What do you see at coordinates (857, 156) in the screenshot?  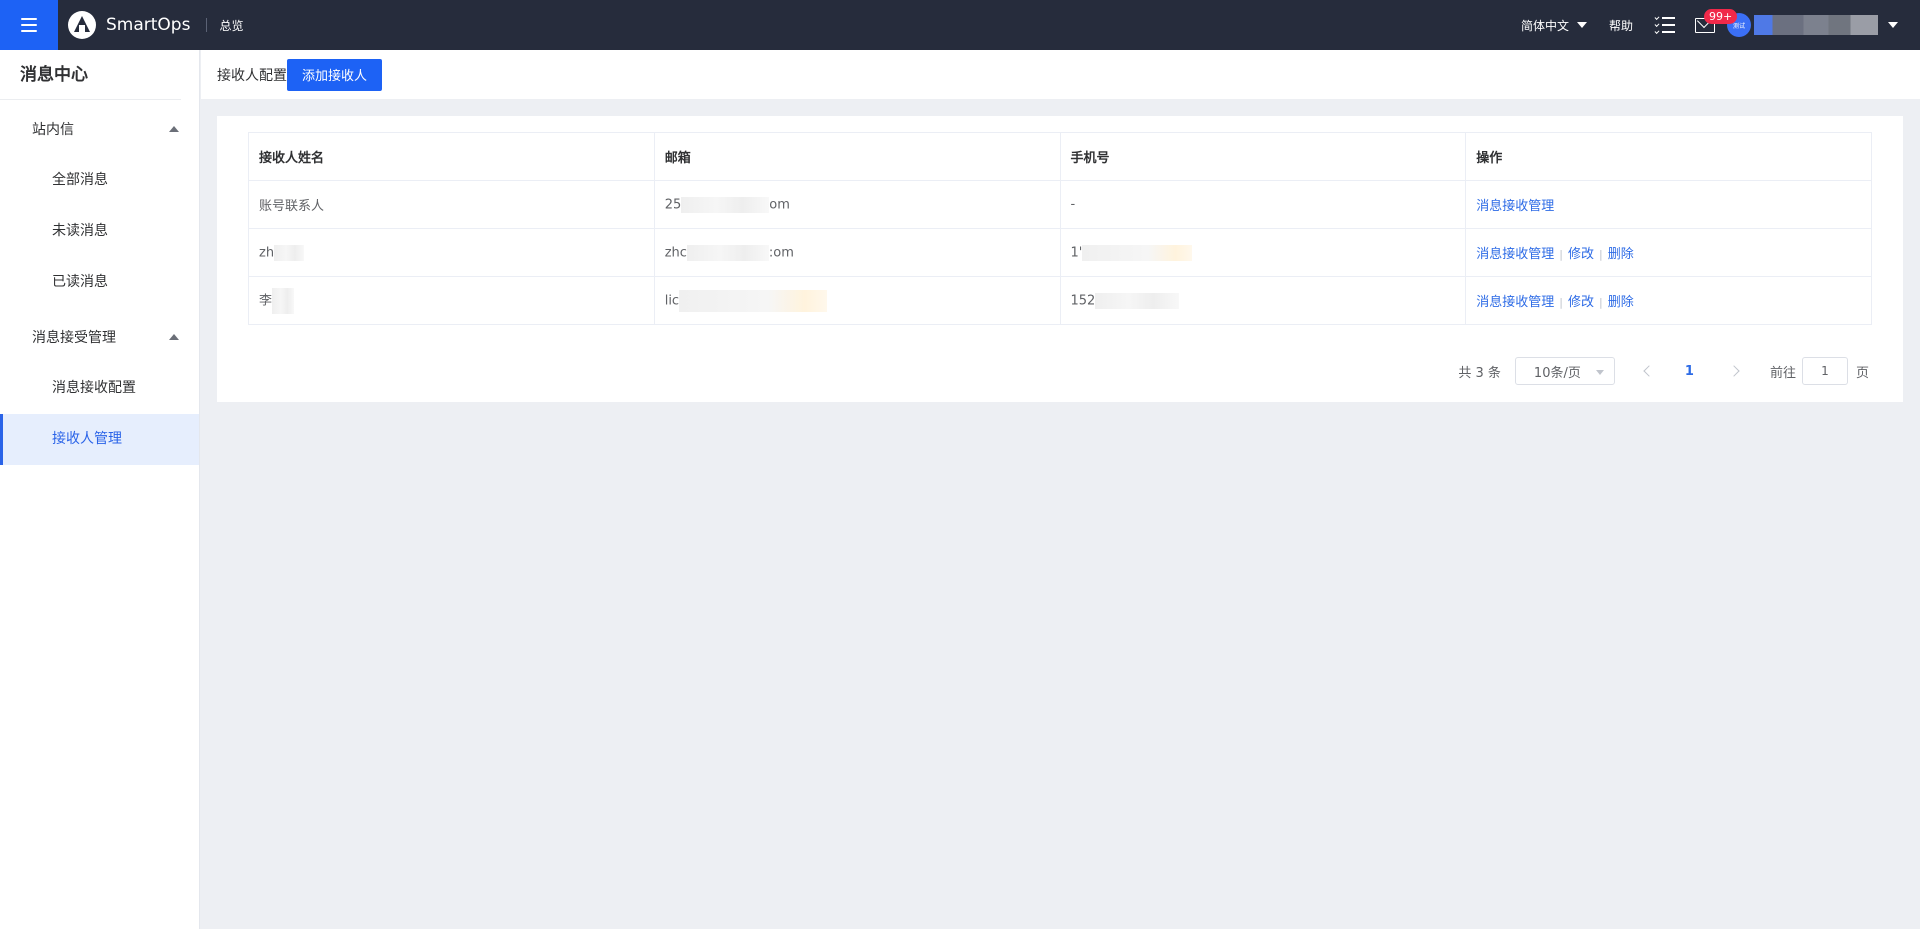 I see `column-header-email: 邮箱` at bounding box center [857, 156].